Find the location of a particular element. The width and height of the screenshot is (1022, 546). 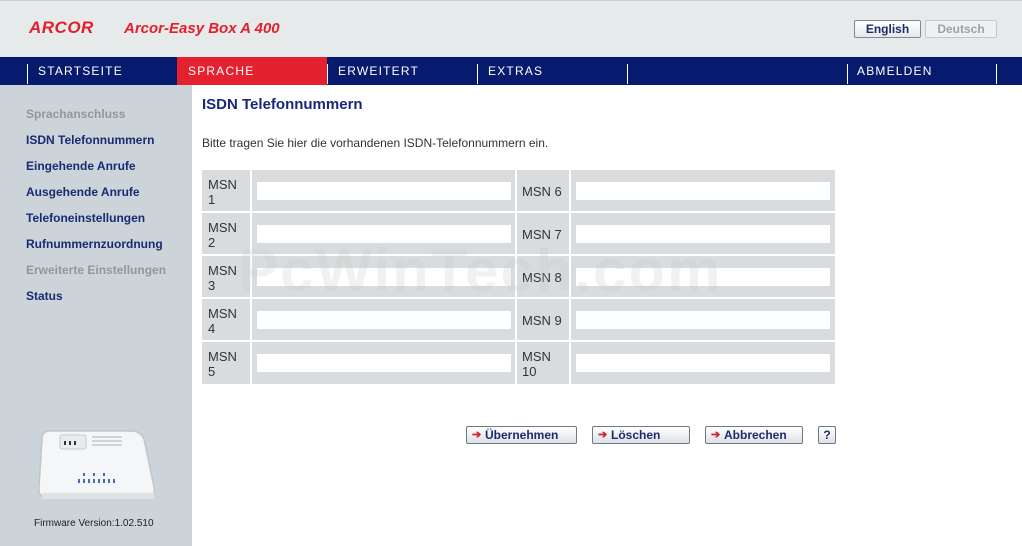

msn-10-input is located at coordinates (703, 363).